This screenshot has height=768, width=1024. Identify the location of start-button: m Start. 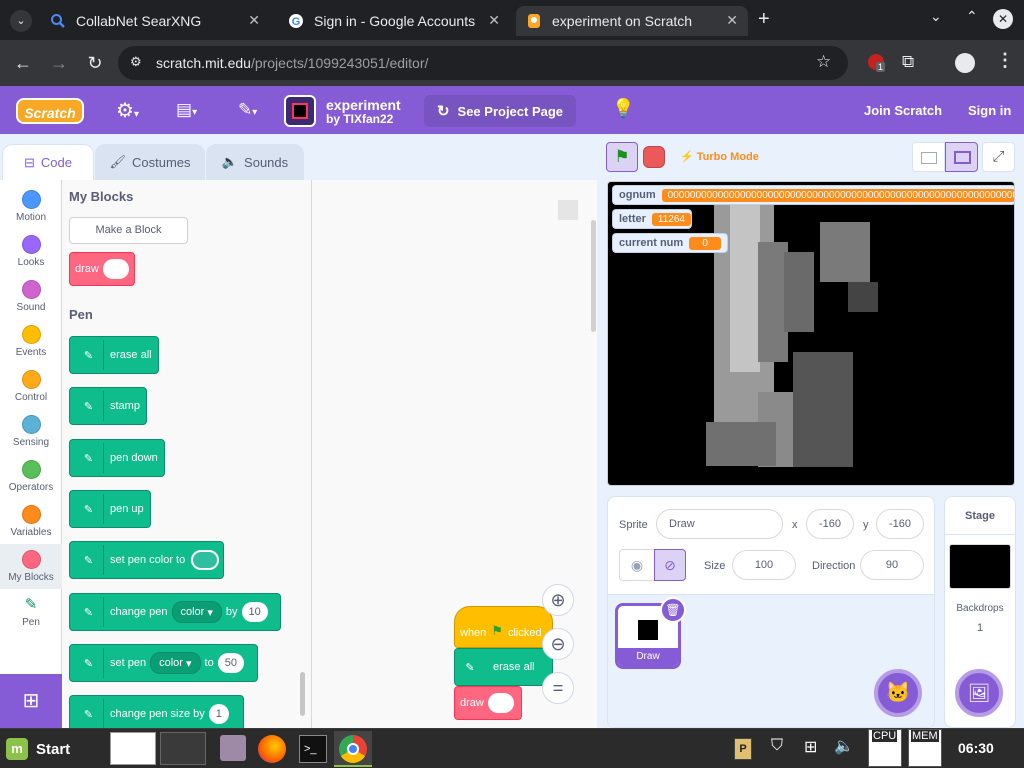
(38, 749).